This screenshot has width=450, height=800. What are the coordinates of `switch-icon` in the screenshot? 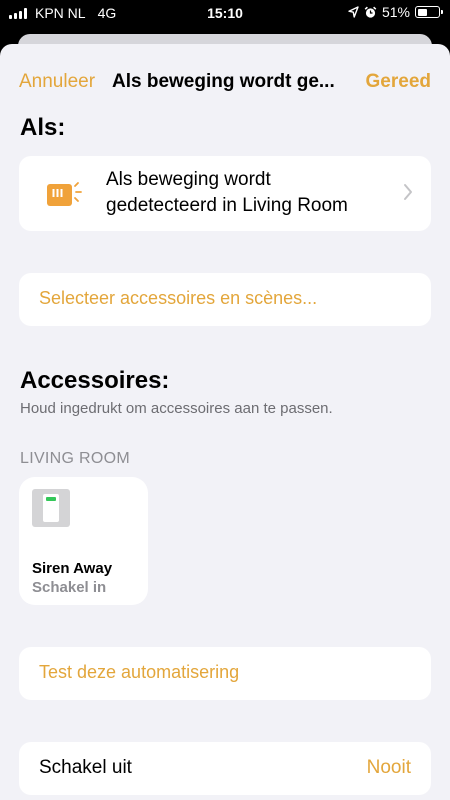 It's located at (51, 508).